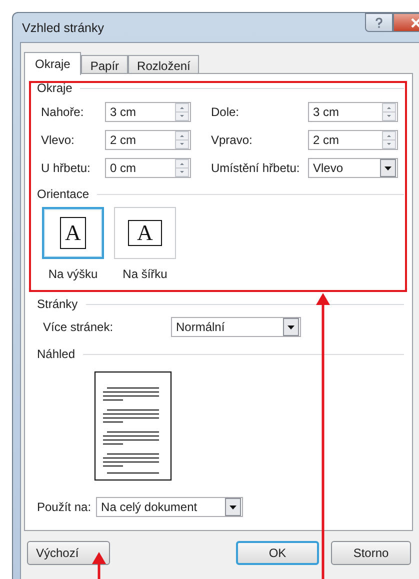  What do you see at coordinates (63, 112) in the screenshot?
I see `field-label: Nahoře:` at bounding box center [63, 112].